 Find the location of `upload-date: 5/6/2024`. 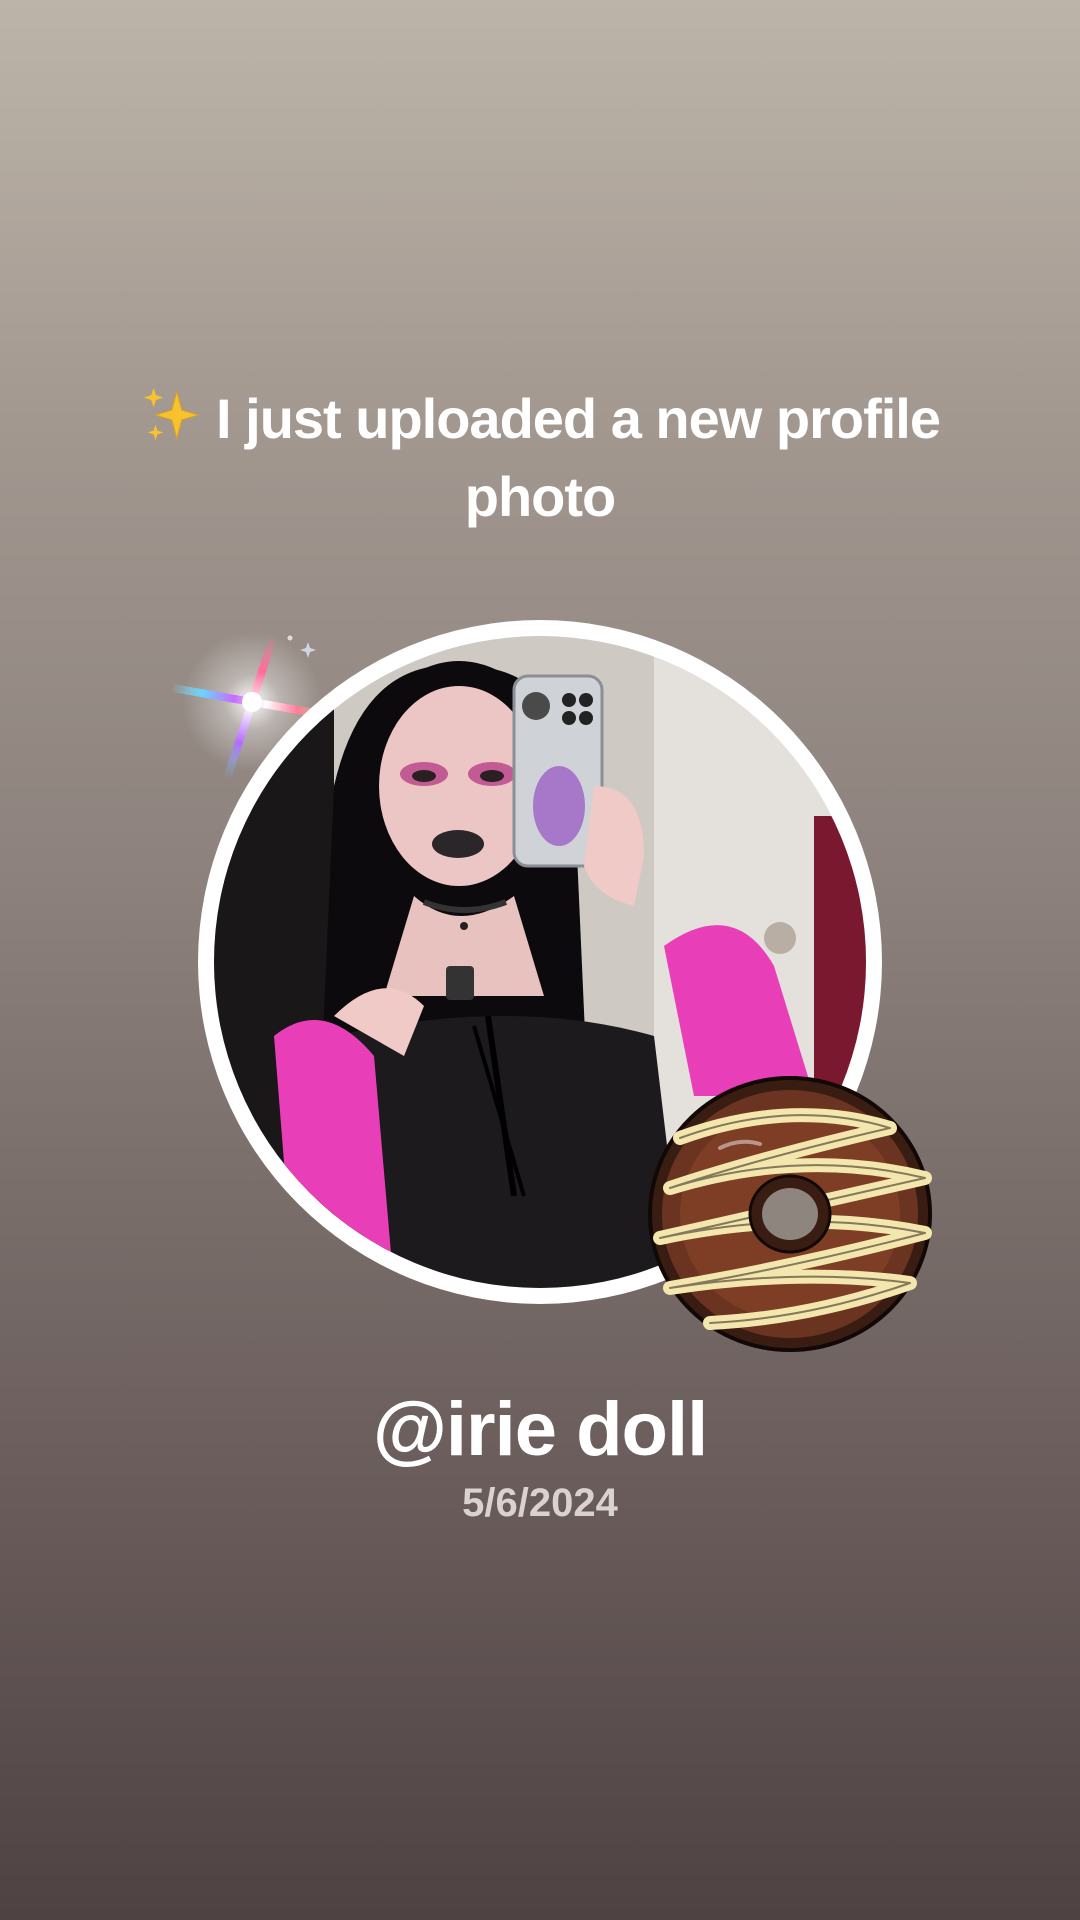

upload-date: 5/6/2024 is located at coordinates (540, 1503).